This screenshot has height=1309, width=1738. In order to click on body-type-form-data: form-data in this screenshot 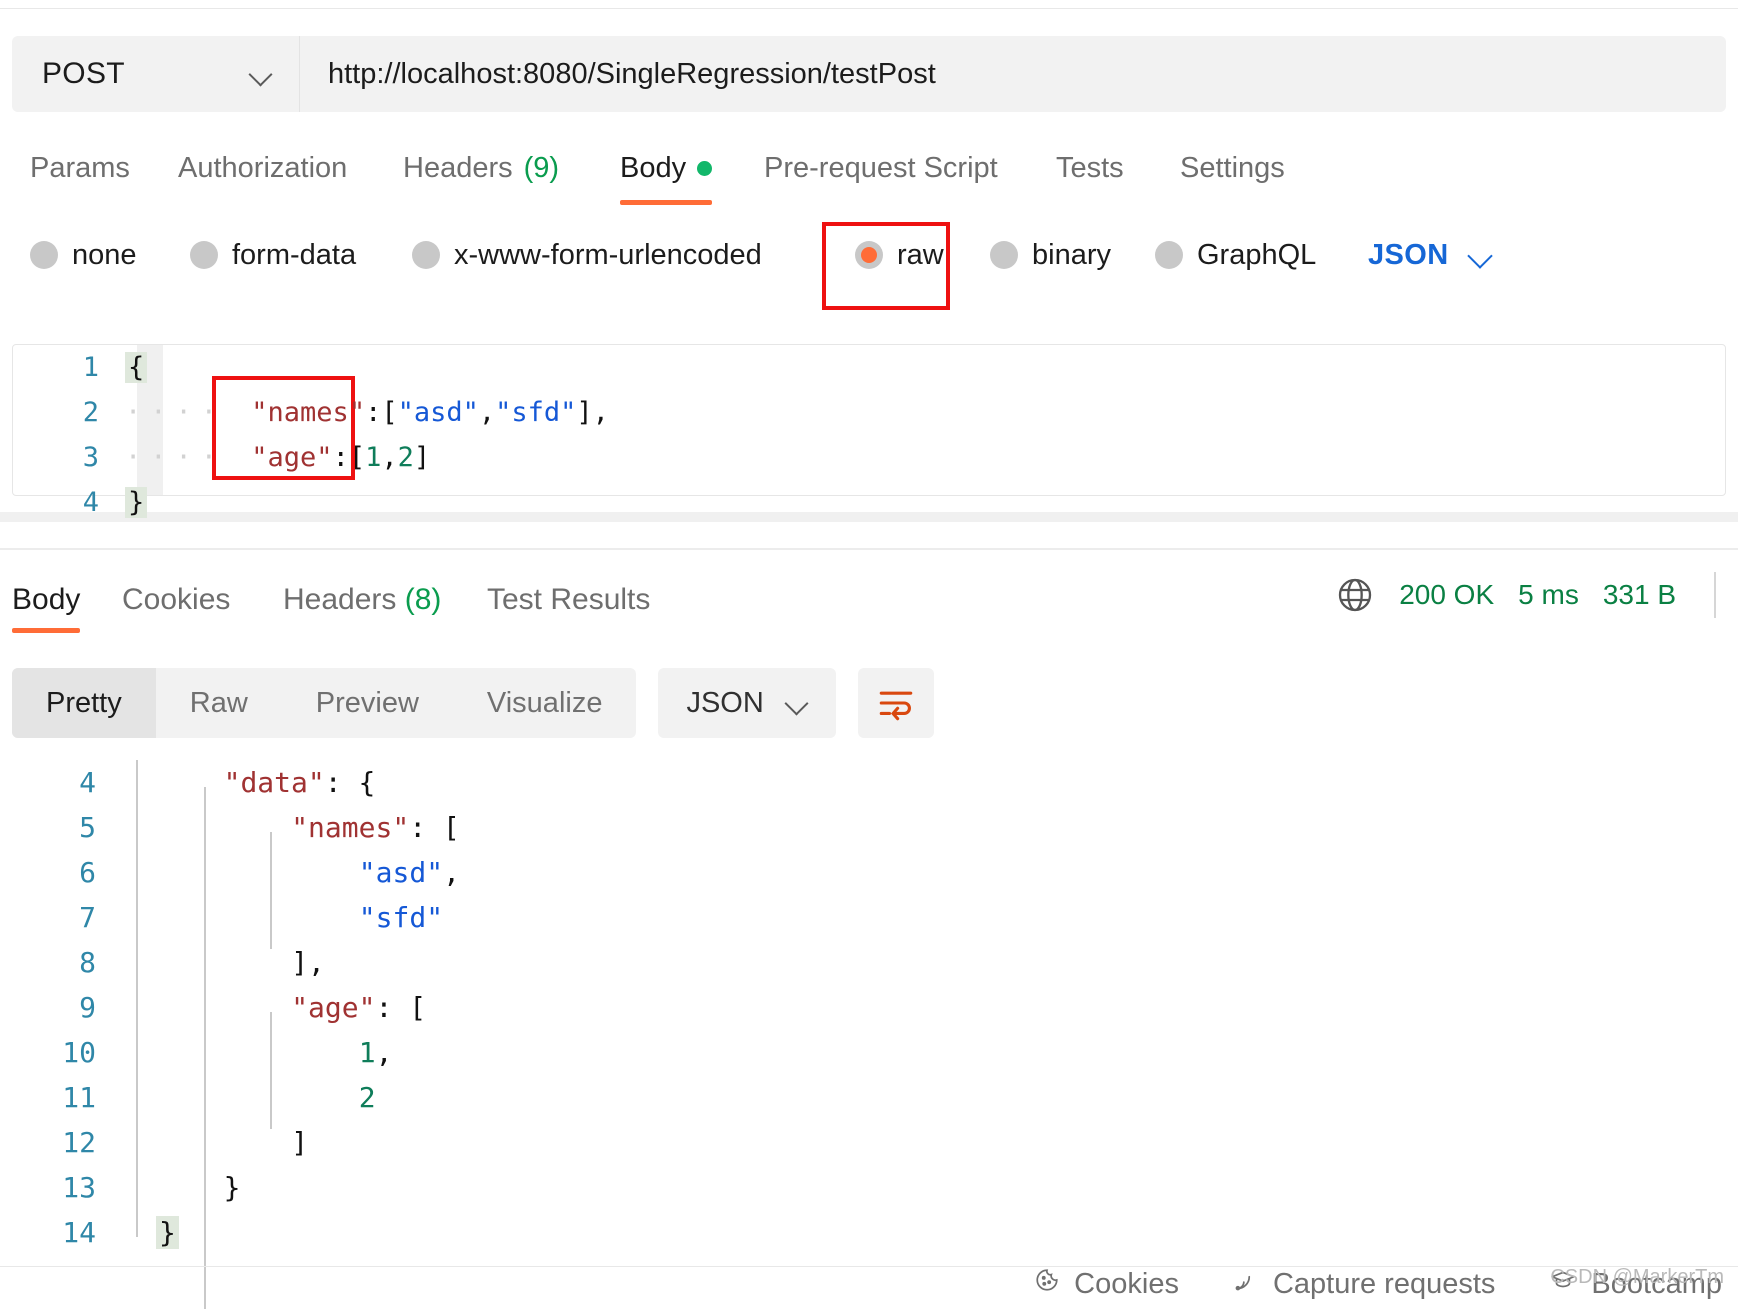, I will do `click(273, 255)`.